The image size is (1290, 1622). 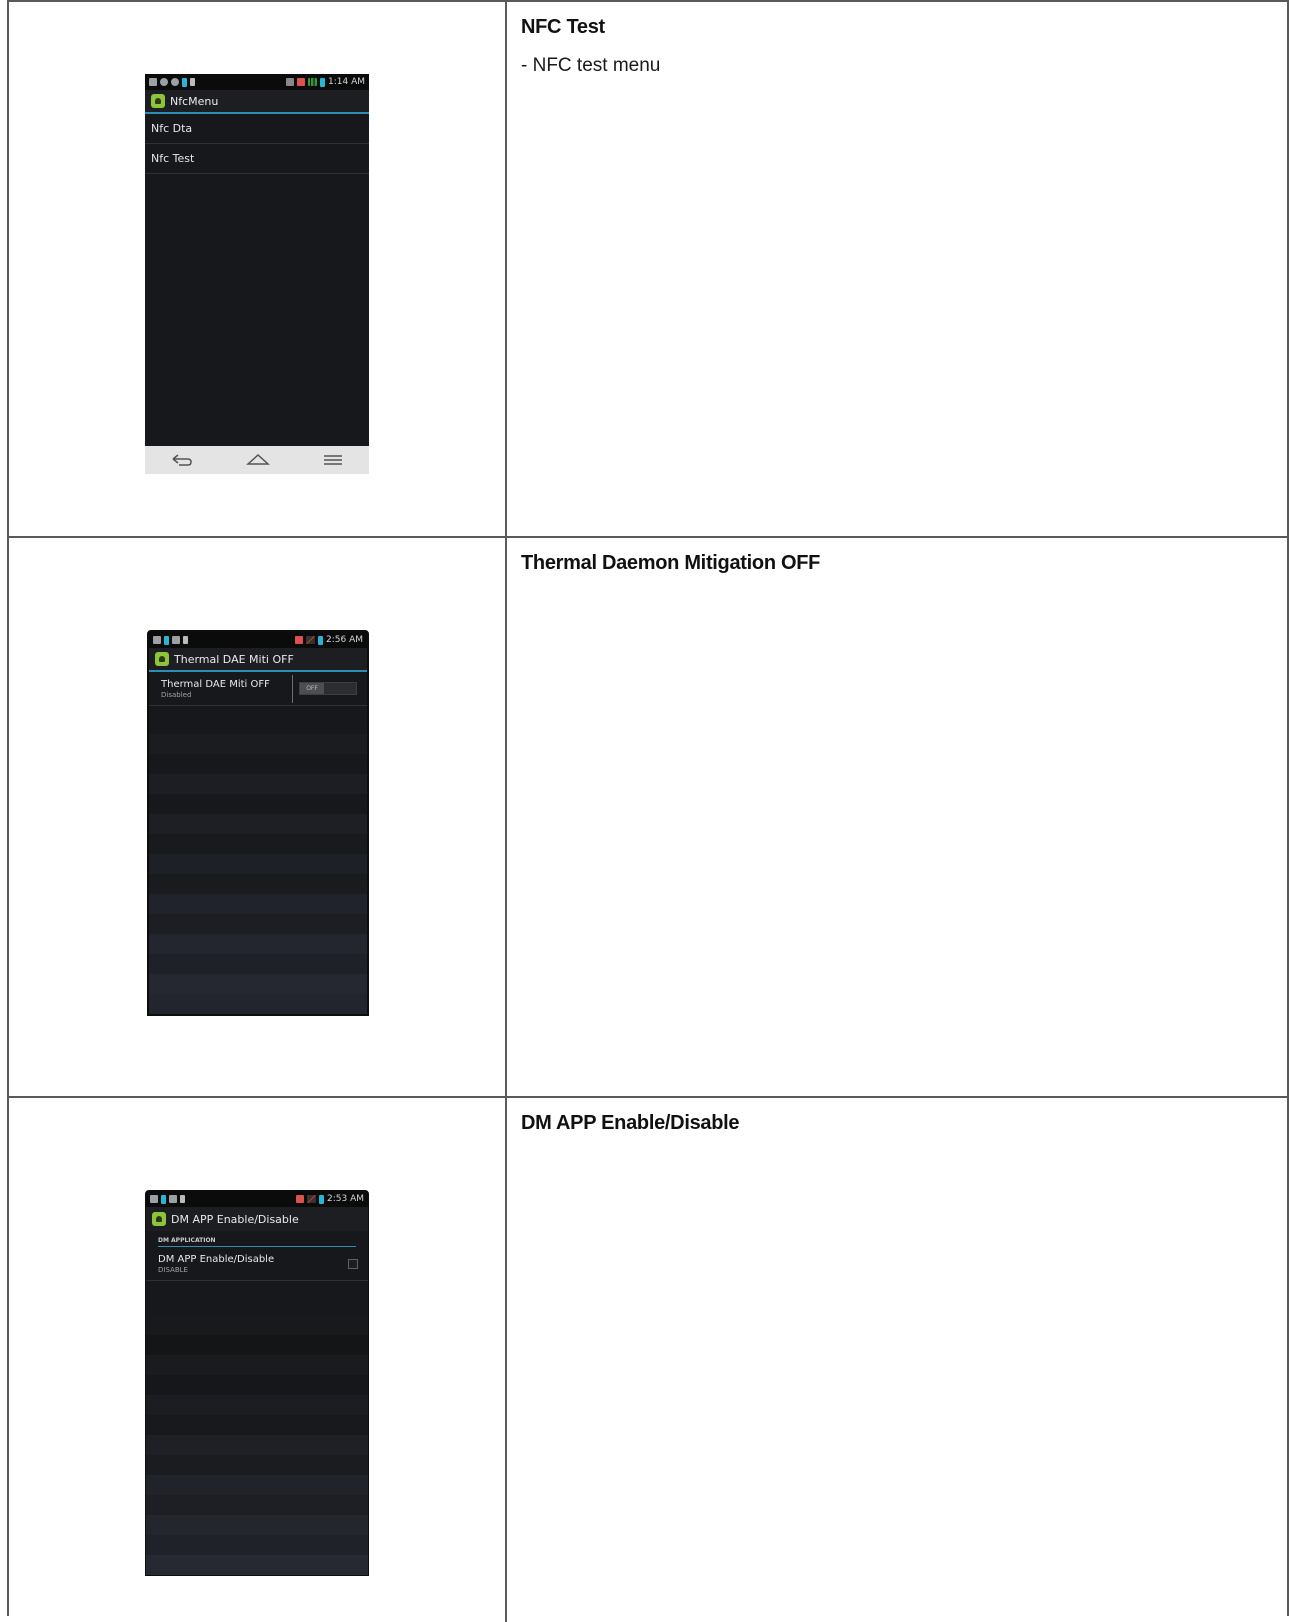 What do you see at coordinates (346, 82) in the screenshot?
I see `status-time: 1:14 AM` at bounding box center [346, 82].